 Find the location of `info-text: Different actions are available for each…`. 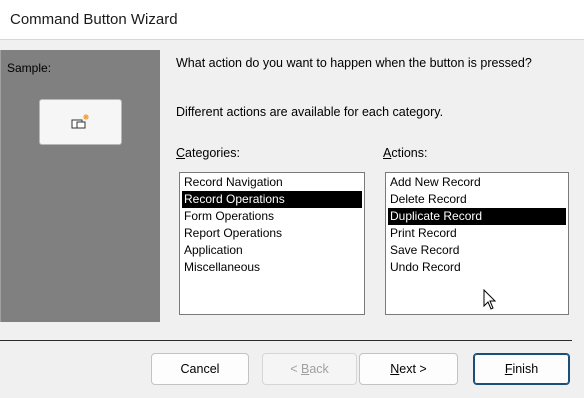

info-text: Different actions are available for each… is located at coordinates (310, 112).